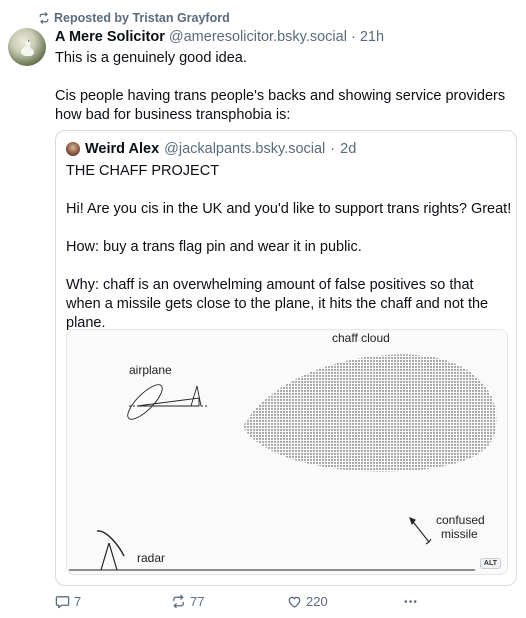  What do you see at coordinates (110, 550) in the screenshot?
I see `radar-drawing` at bounding box center [110, 550].